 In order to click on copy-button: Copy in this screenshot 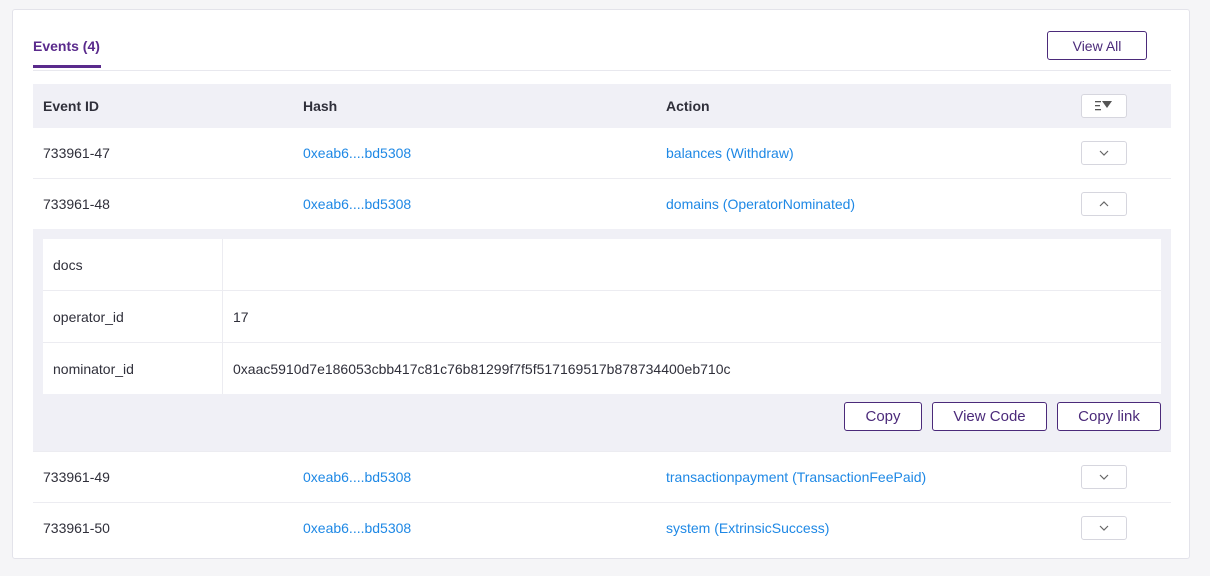, I will do `click(883, 416)`.